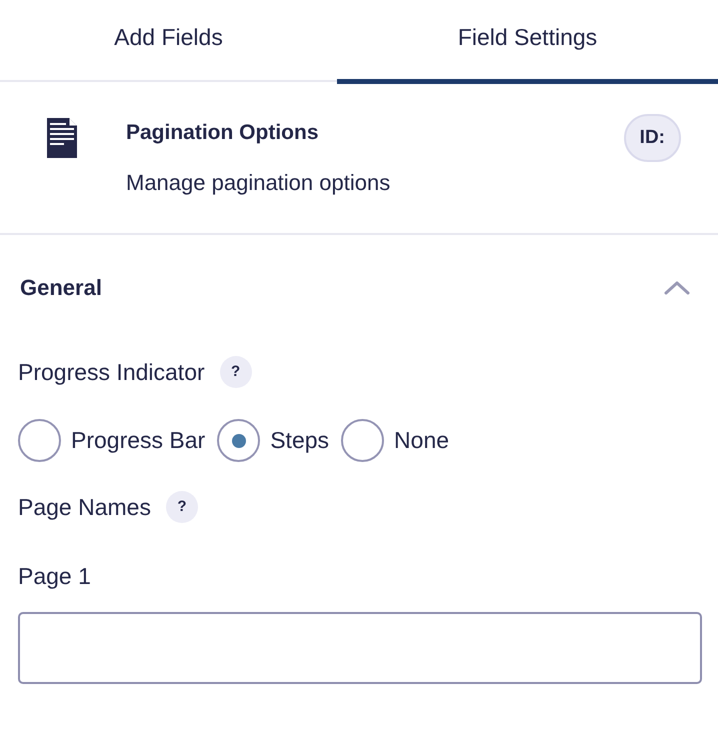 This screenshot has width=718, height=734. I want to click on field-title: Pagination Options, so click(223, 133).